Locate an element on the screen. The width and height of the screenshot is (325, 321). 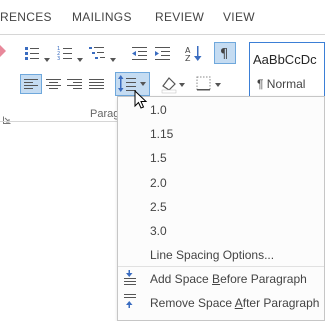
bullets-icon is located at coordinates (33, 53).